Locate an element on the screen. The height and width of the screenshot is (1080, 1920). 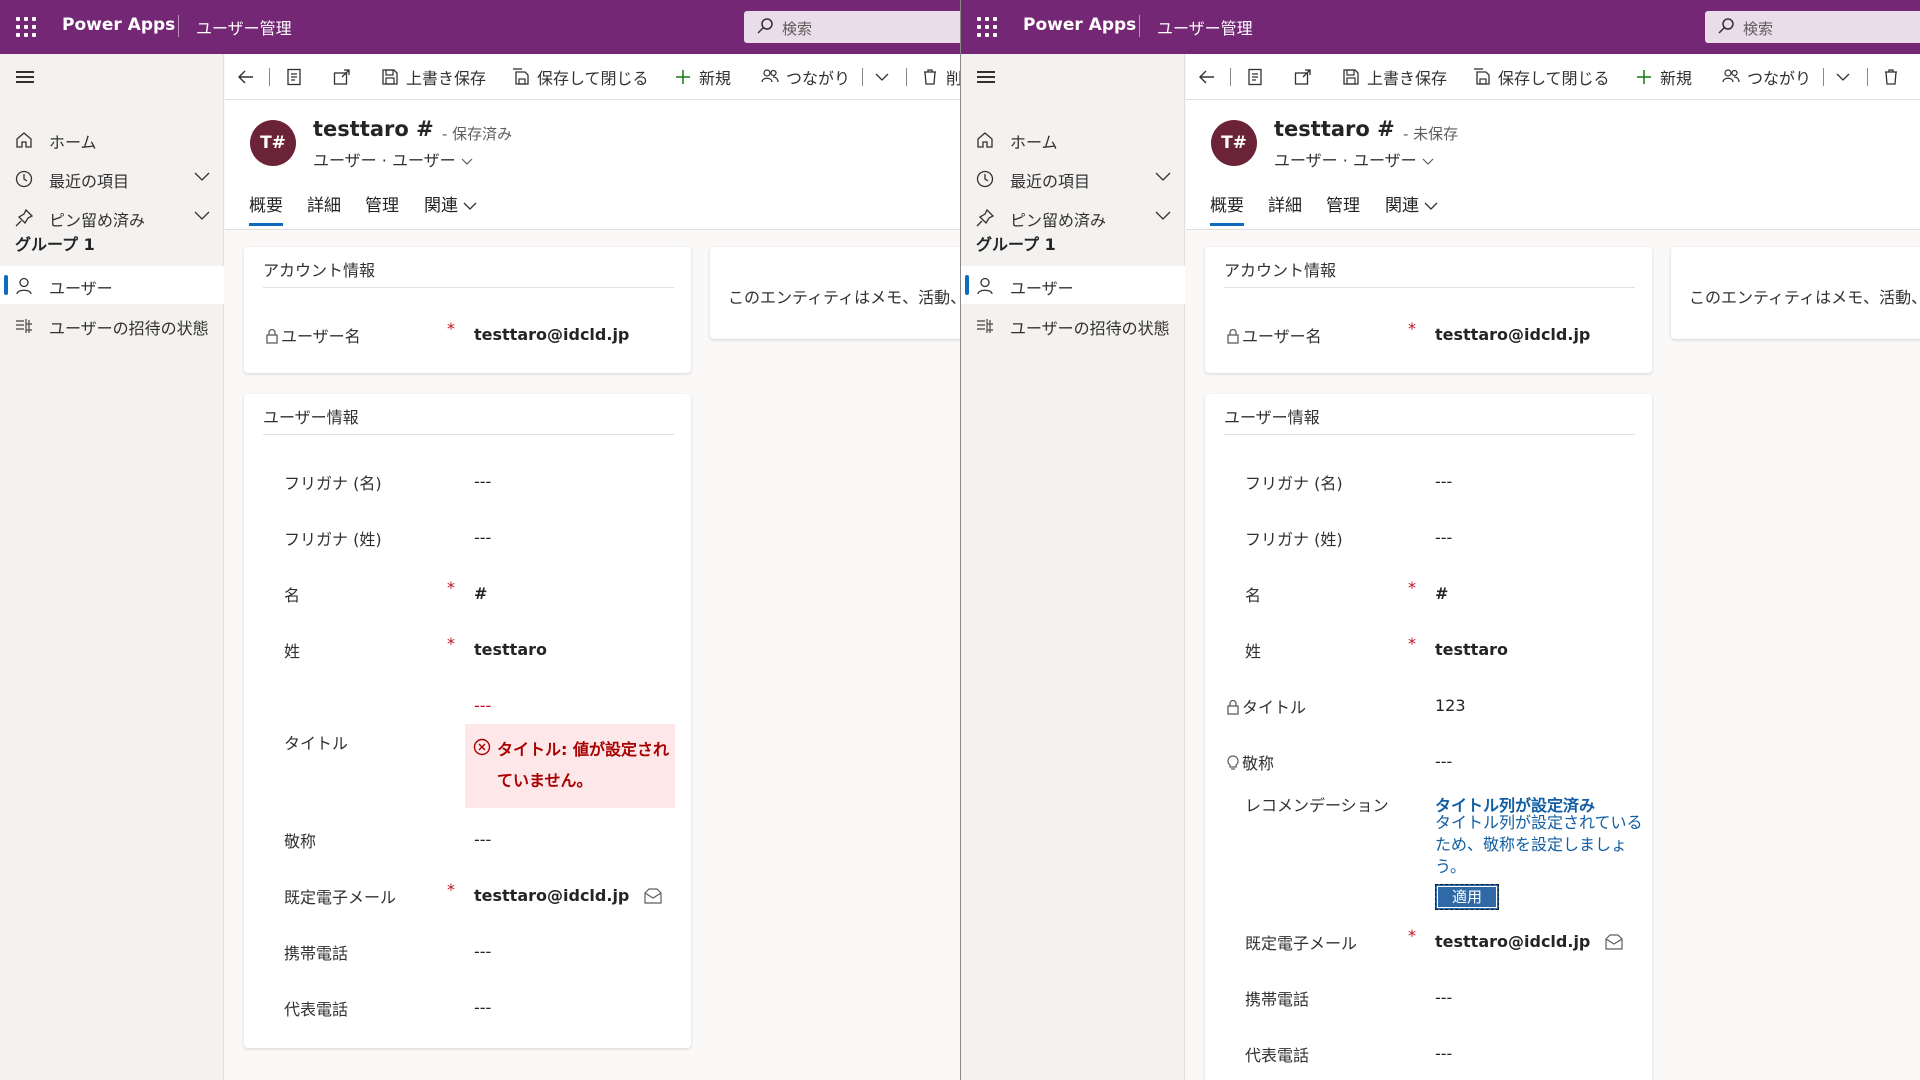
username-value: testtaro@idcld.jp is located at coordinates (552, 334).